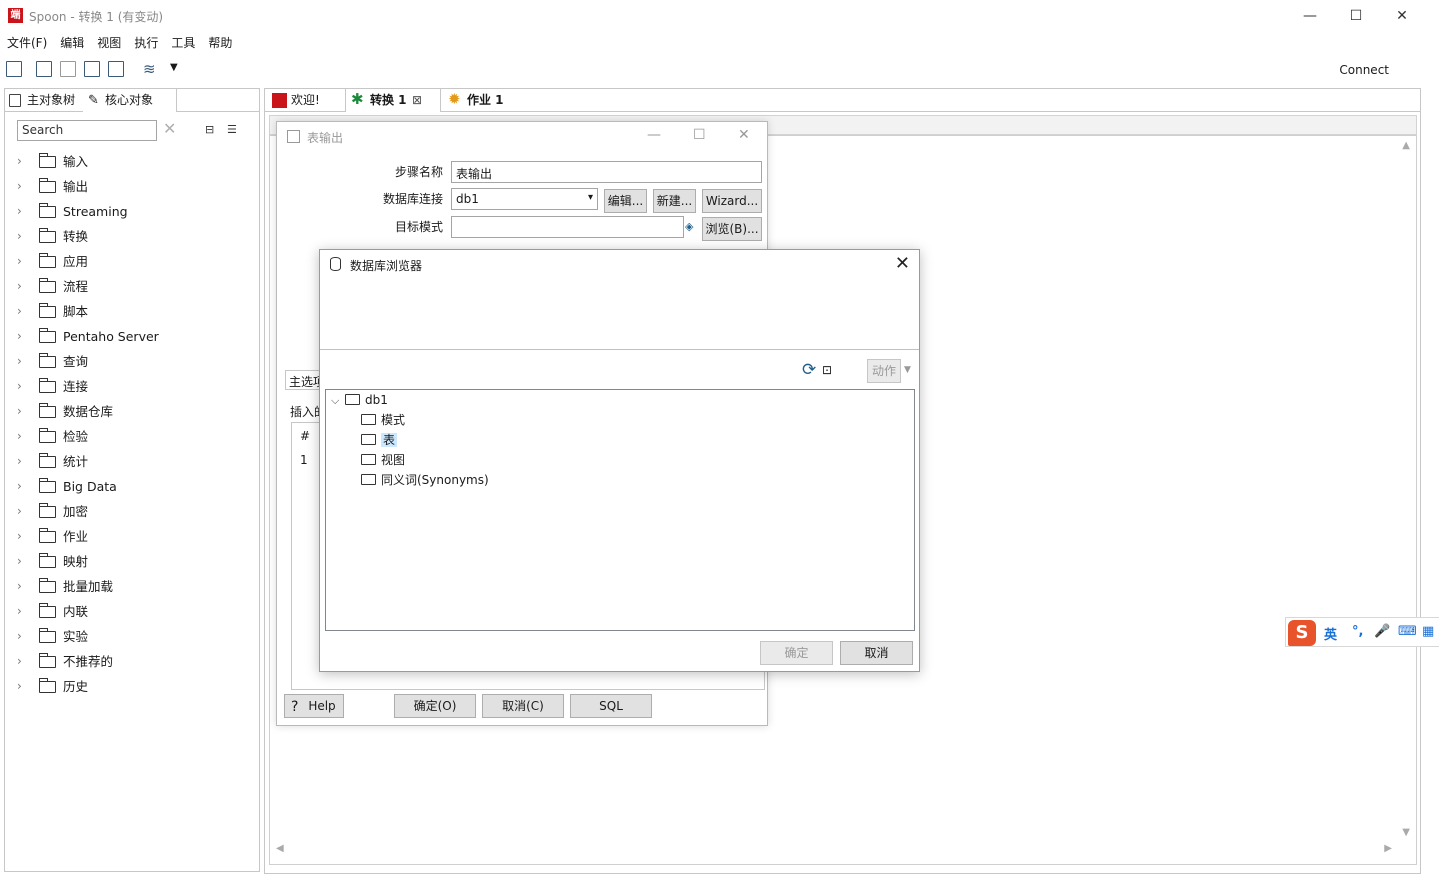  Describe the element at coordinates (132, 361) in the screenshot. I see `tree-category: › 查询` at that location.